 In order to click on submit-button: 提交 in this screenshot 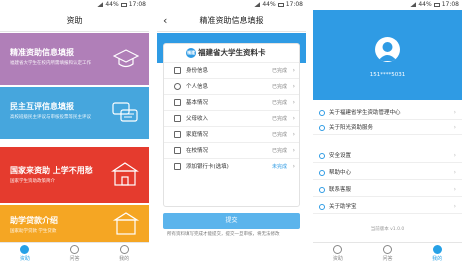, I will do `click(231, 221)`.